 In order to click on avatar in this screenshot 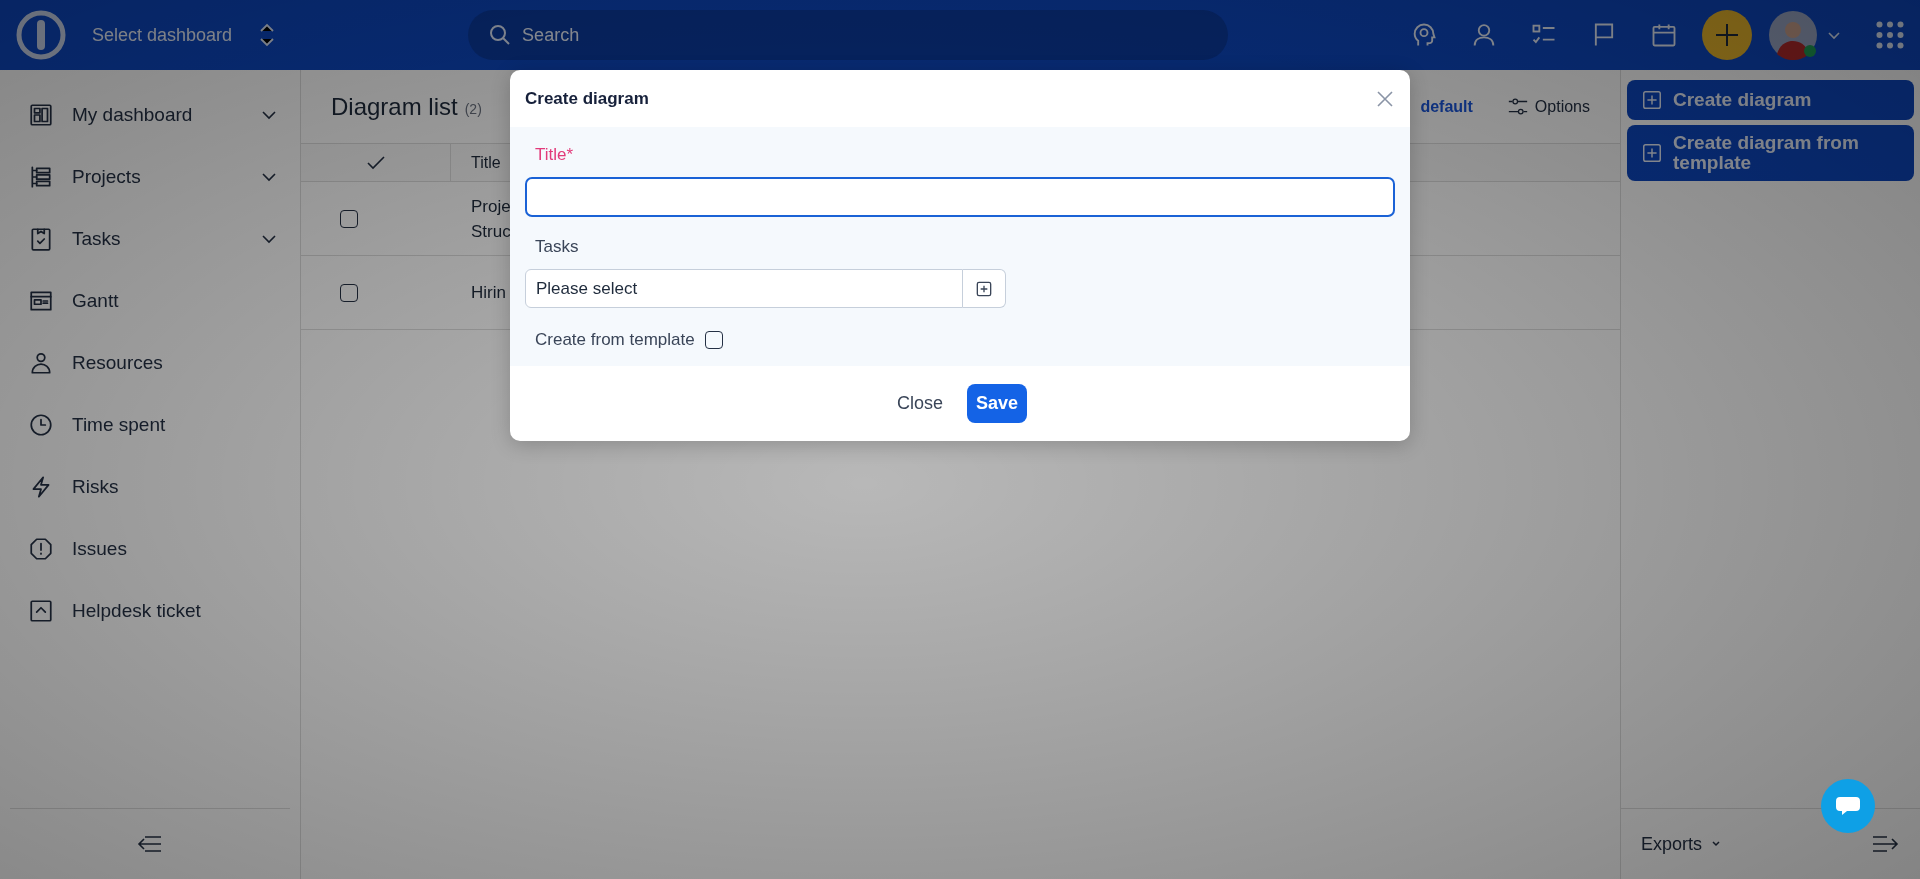, I will do `click(1793, 35)`.